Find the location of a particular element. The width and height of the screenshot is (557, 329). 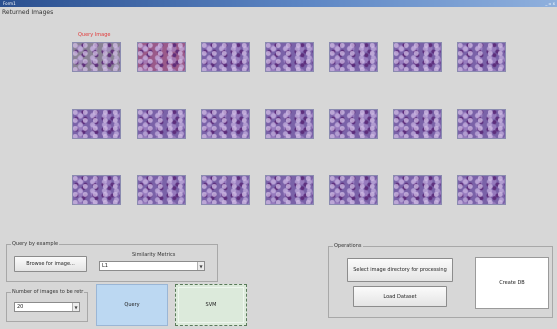

query-by-example-title: Query by example is located at coordinates (35, 244).